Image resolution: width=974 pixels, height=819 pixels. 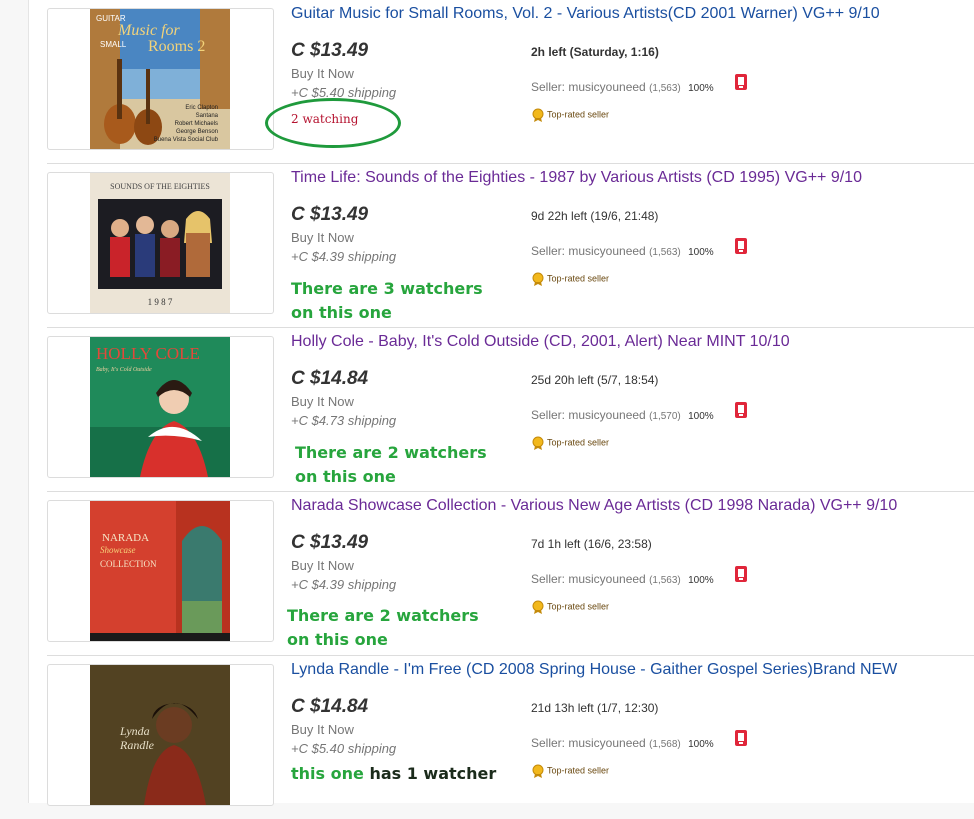 What do you see at coordinates (128, 564) in the screenshot?
I see `cover-text: COLLECTION` at bounding box center [128, 564].